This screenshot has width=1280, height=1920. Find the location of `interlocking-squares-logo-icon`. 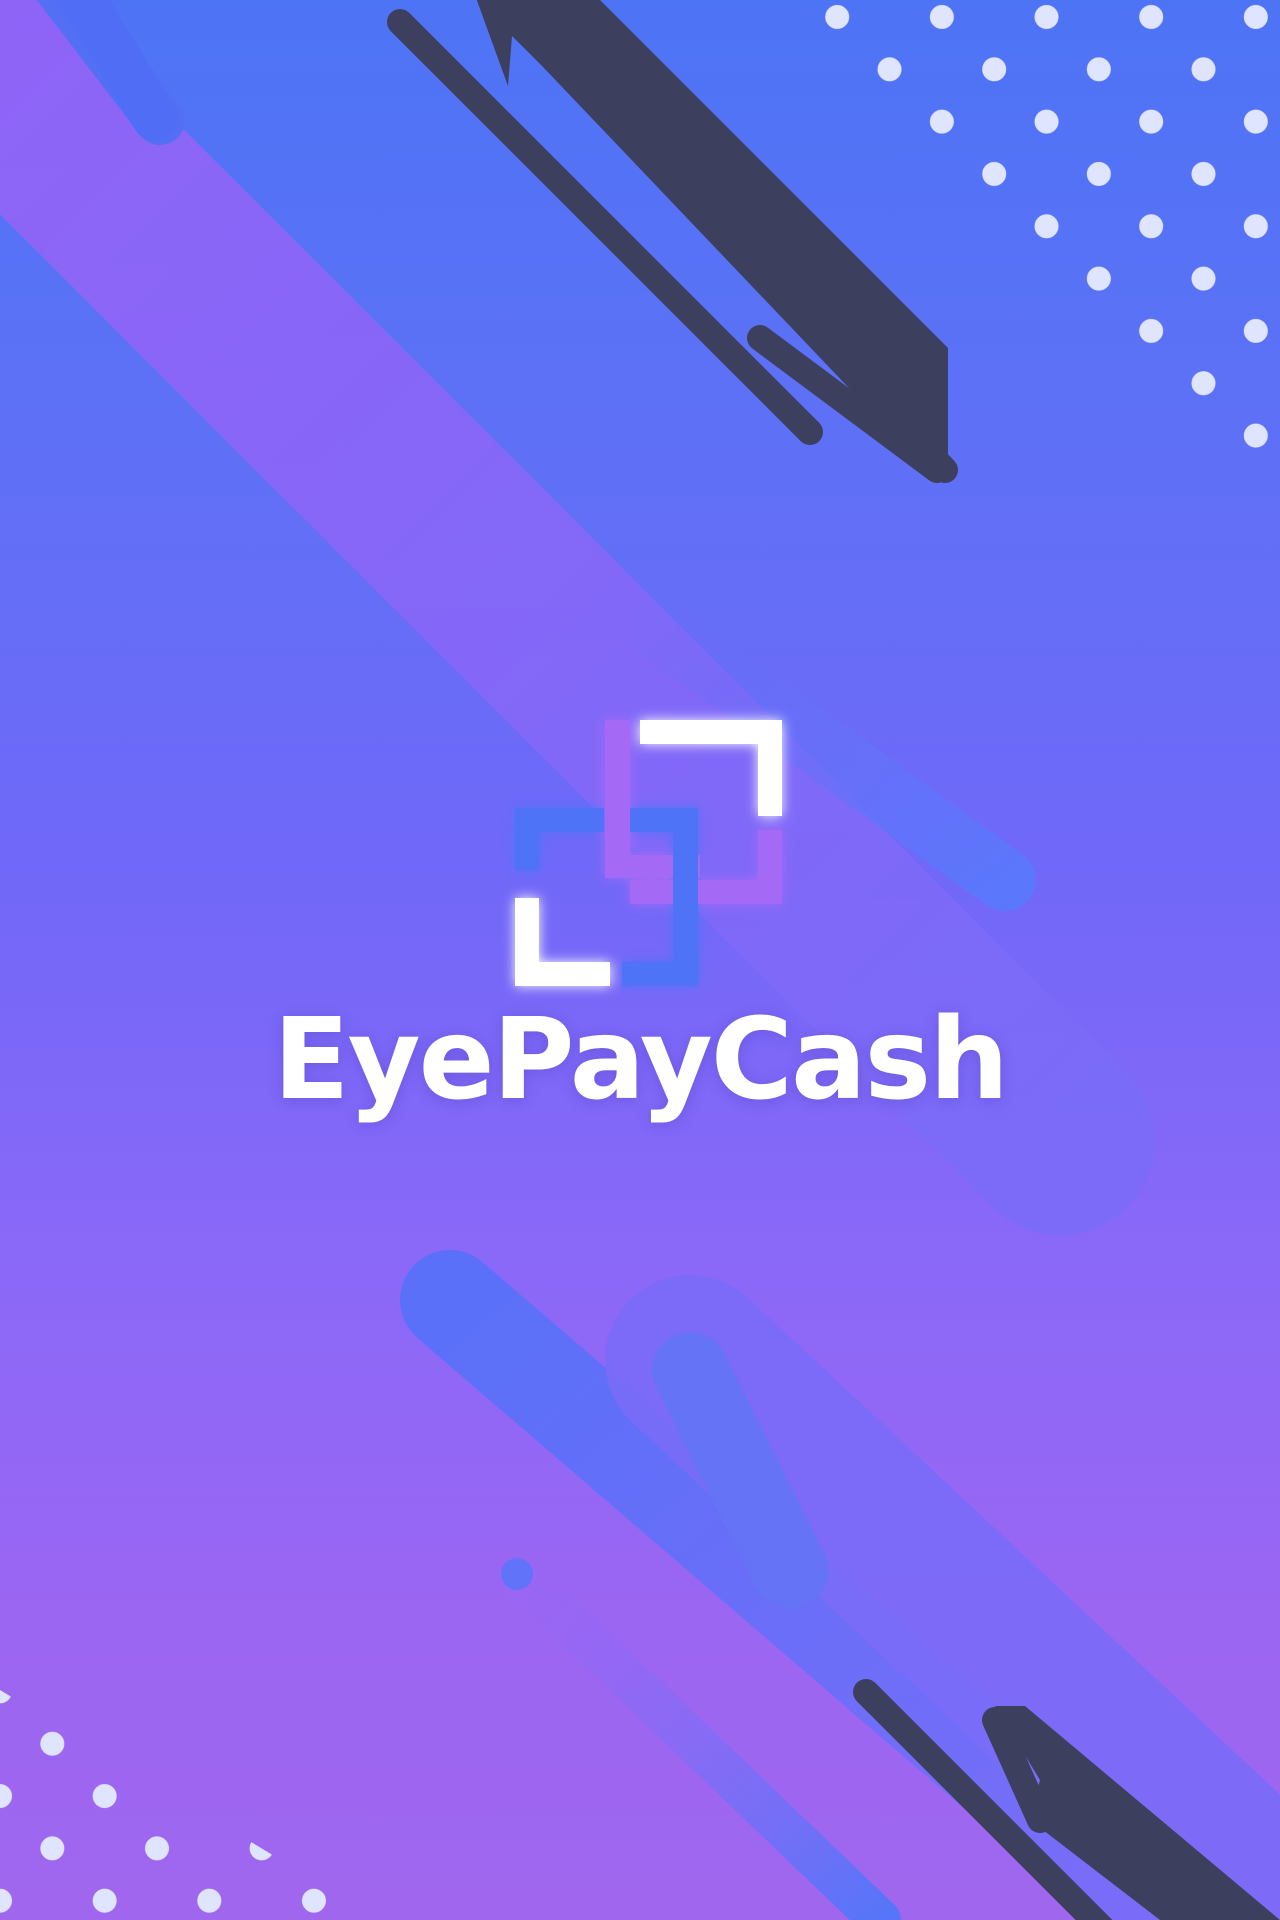

interlocking-squares-logo-icon is located at coordinates (648, 853).